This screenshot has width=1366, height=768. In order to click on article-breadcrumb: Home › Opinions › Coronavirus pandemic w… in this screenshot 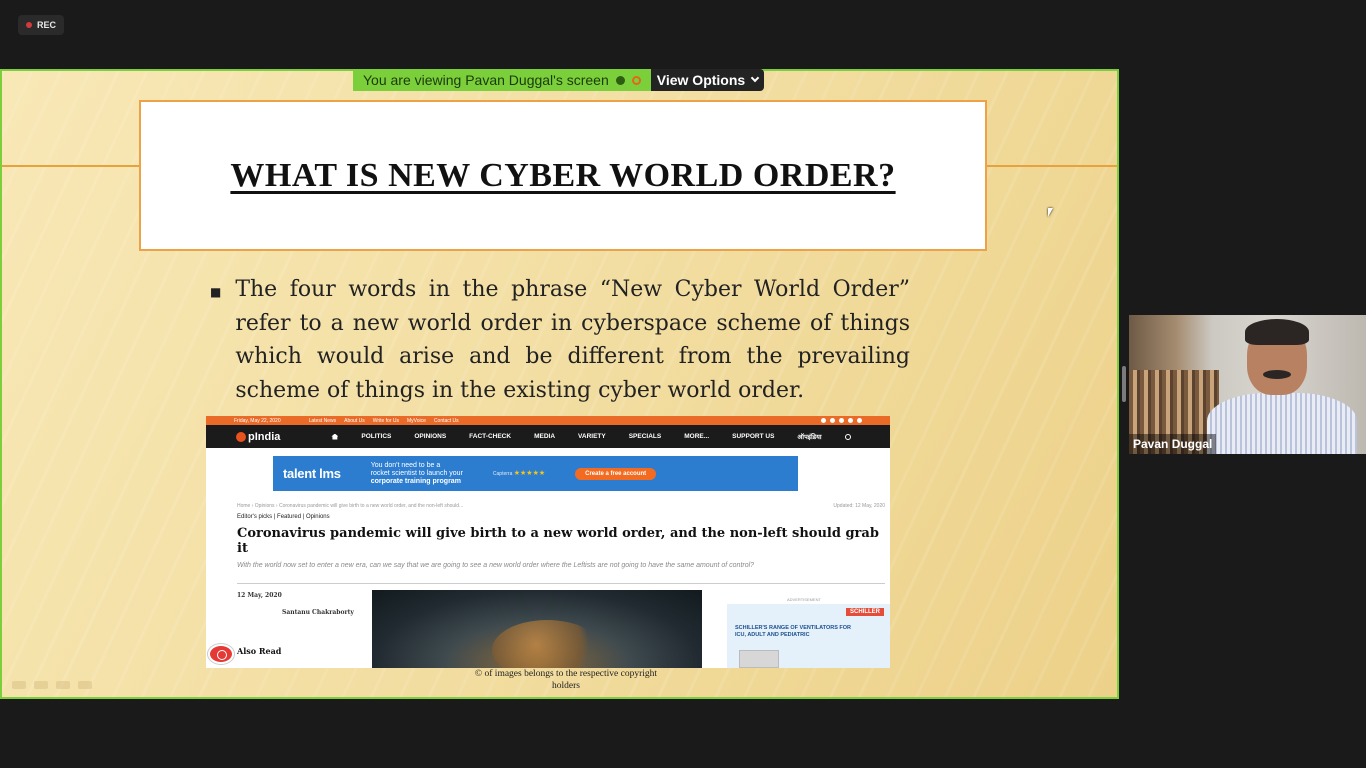, I will do `click(561, 506)`.